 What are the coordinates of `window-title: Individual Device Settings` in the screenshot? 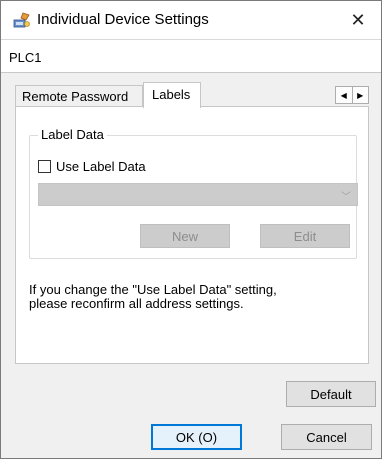 It's located at (123, 19).